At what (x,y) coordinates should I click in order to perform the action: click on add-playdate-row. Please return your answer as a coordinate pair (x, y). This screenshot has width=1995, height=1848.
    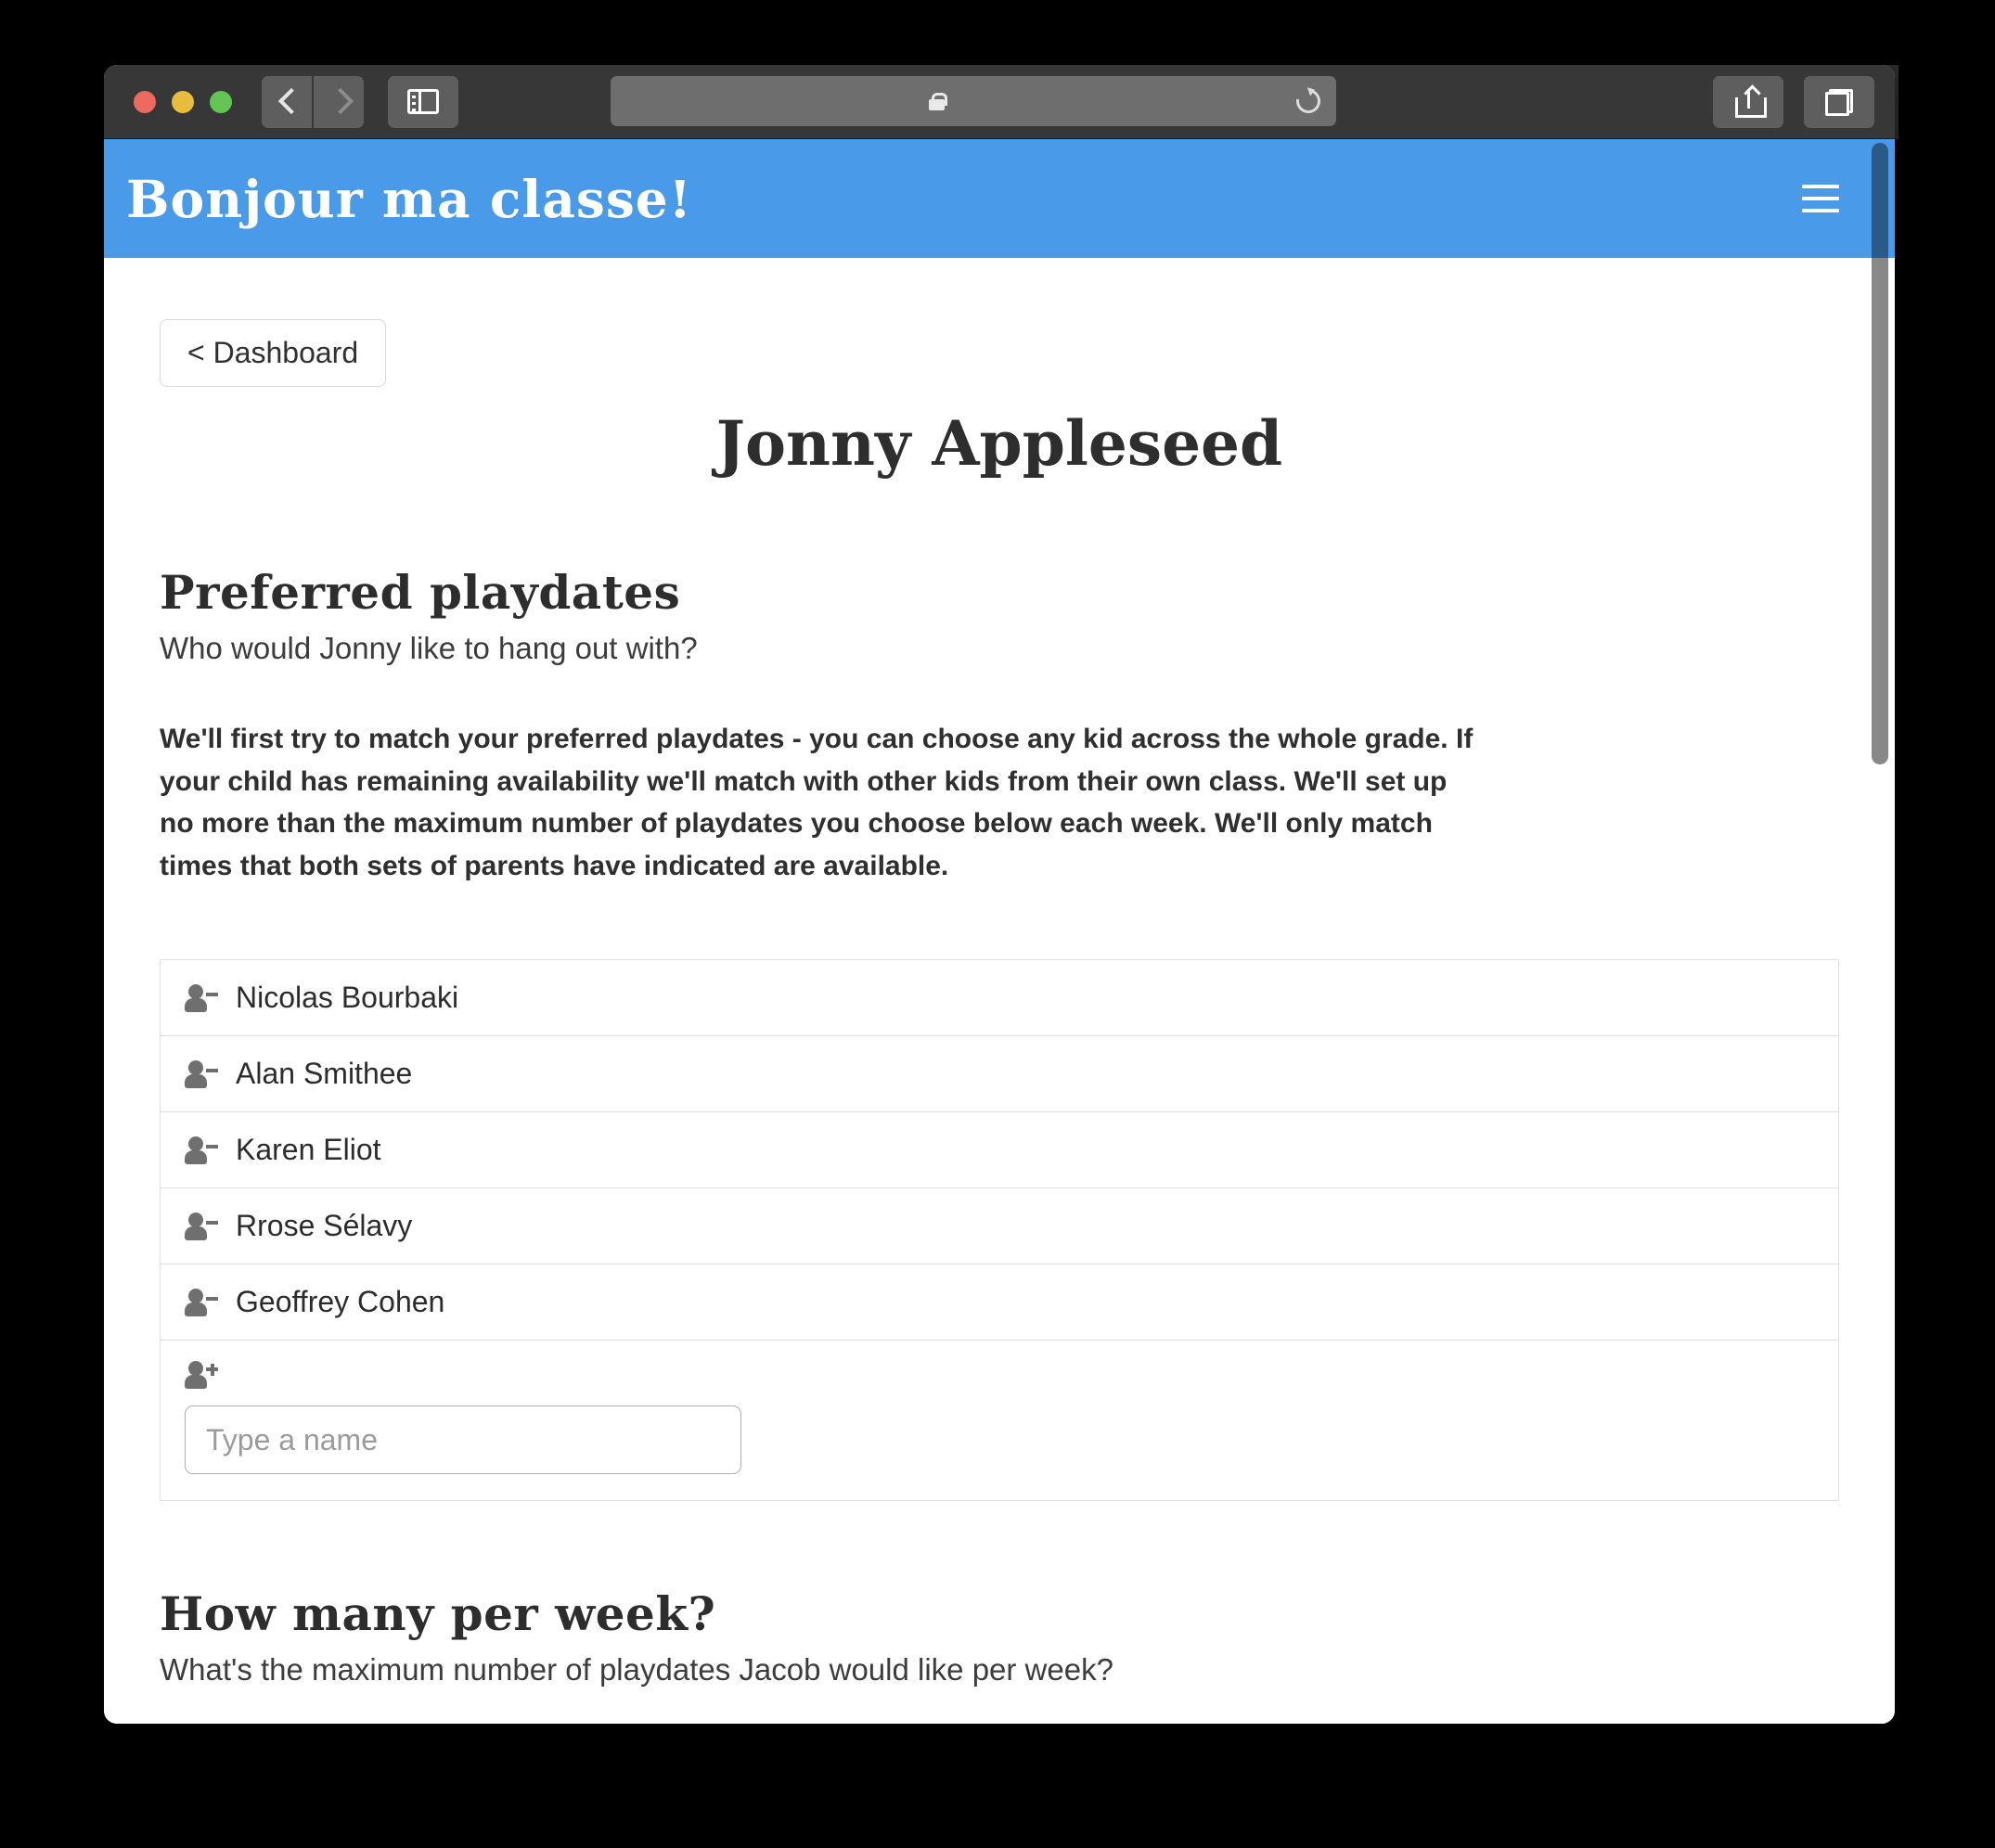
    Looking at the image, I should click on (1000, 1420).